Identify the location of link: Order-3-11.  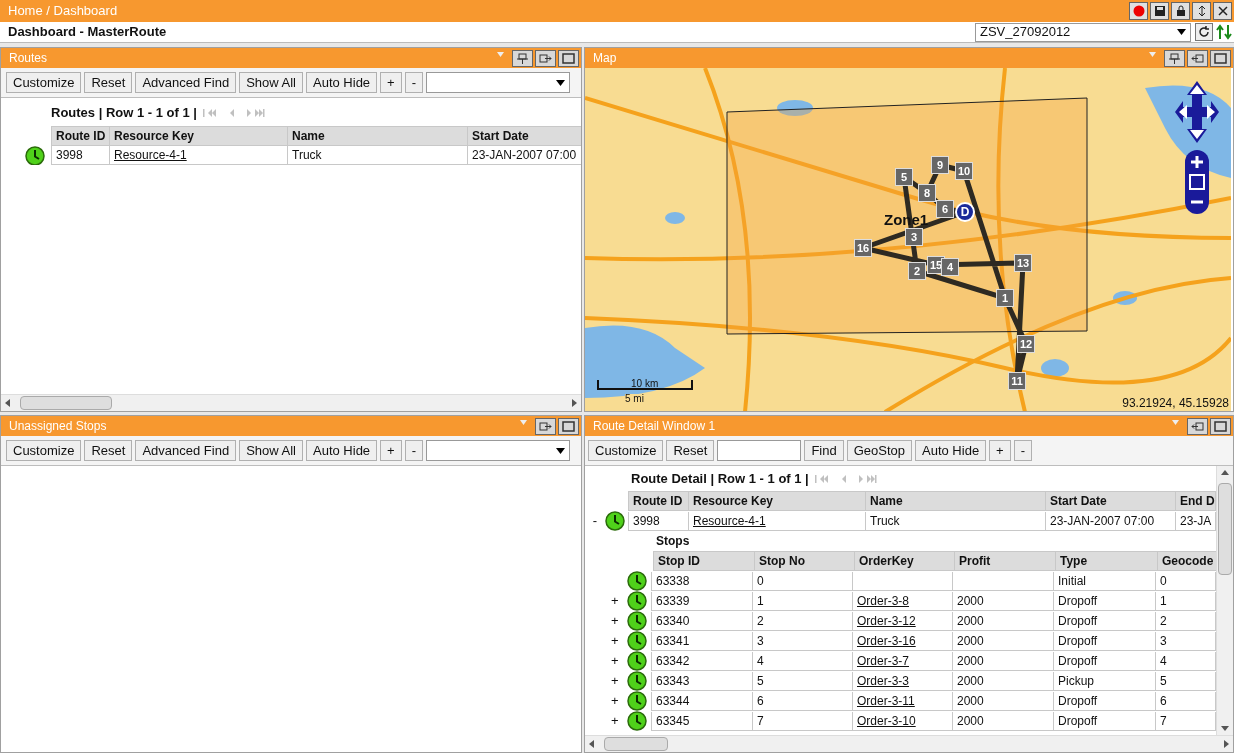
(886, 700).